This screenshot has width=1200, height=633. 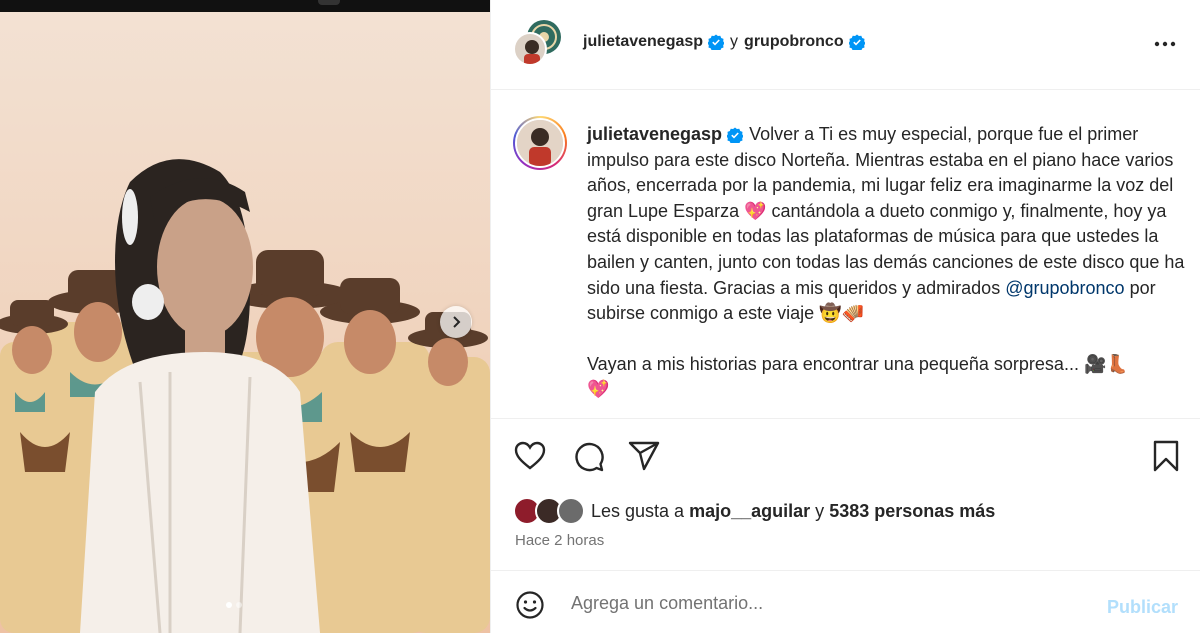 I want to click on more-options-icon, so click(x=1165, y=44).